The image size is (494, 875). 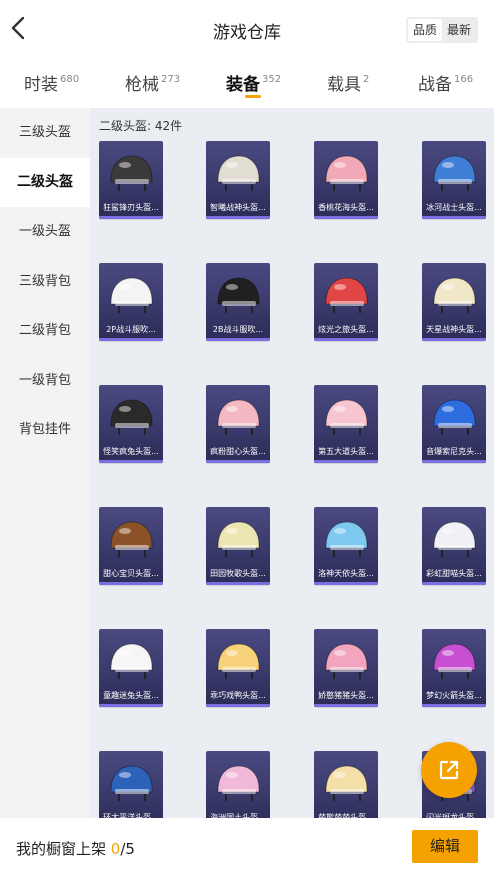 I want to click on showcase-current-count: 0, so click(x=115, y=849).